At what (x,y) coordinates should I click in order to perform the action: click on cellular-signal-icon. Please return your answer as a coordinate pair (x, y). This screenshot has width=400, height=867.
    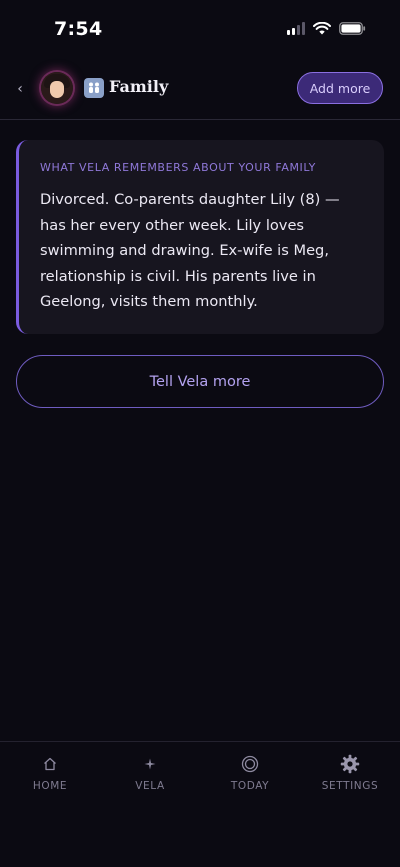
    Looking at the image, I should click on (296, 28).